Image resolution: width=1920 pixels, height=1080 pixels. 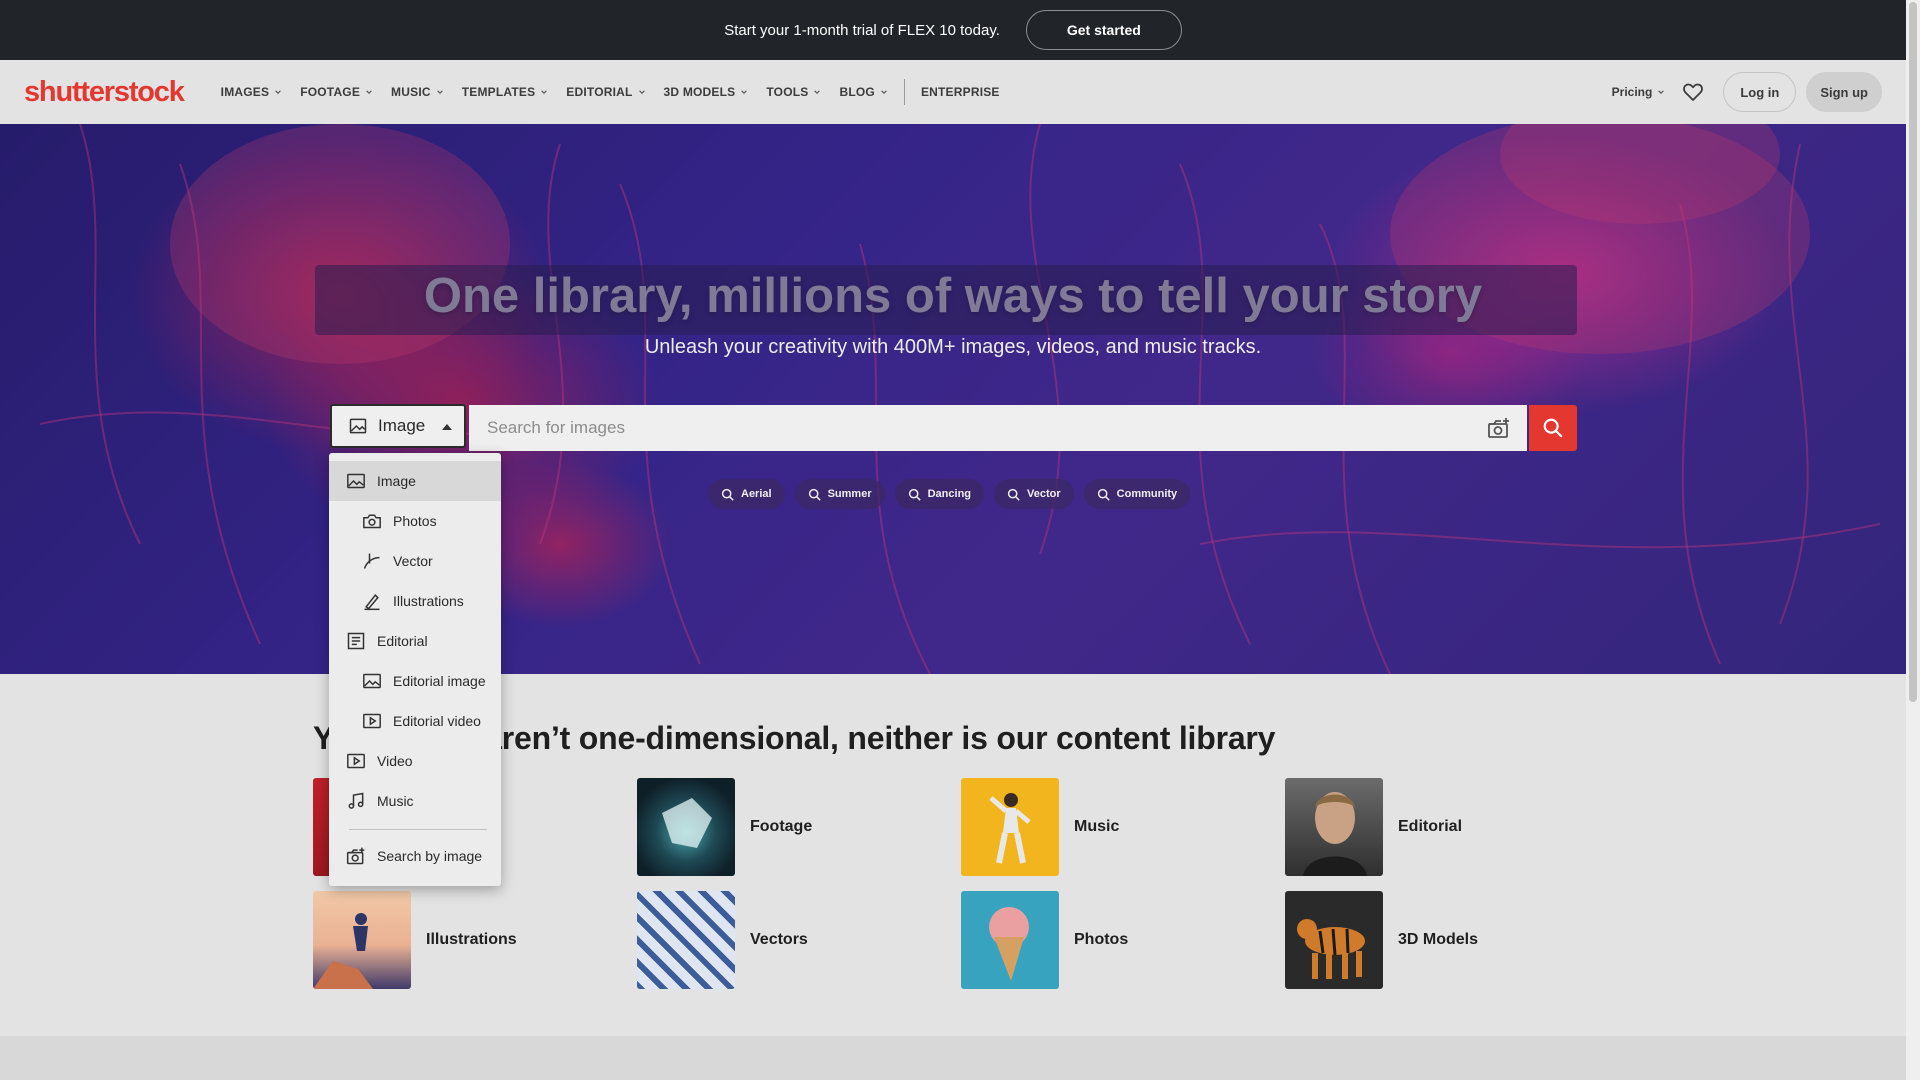 What do you see at coordinates (439, 681) in the screenshot?
I see `dropdown-item-label: Editorial image` at bounding box center [439, 681].